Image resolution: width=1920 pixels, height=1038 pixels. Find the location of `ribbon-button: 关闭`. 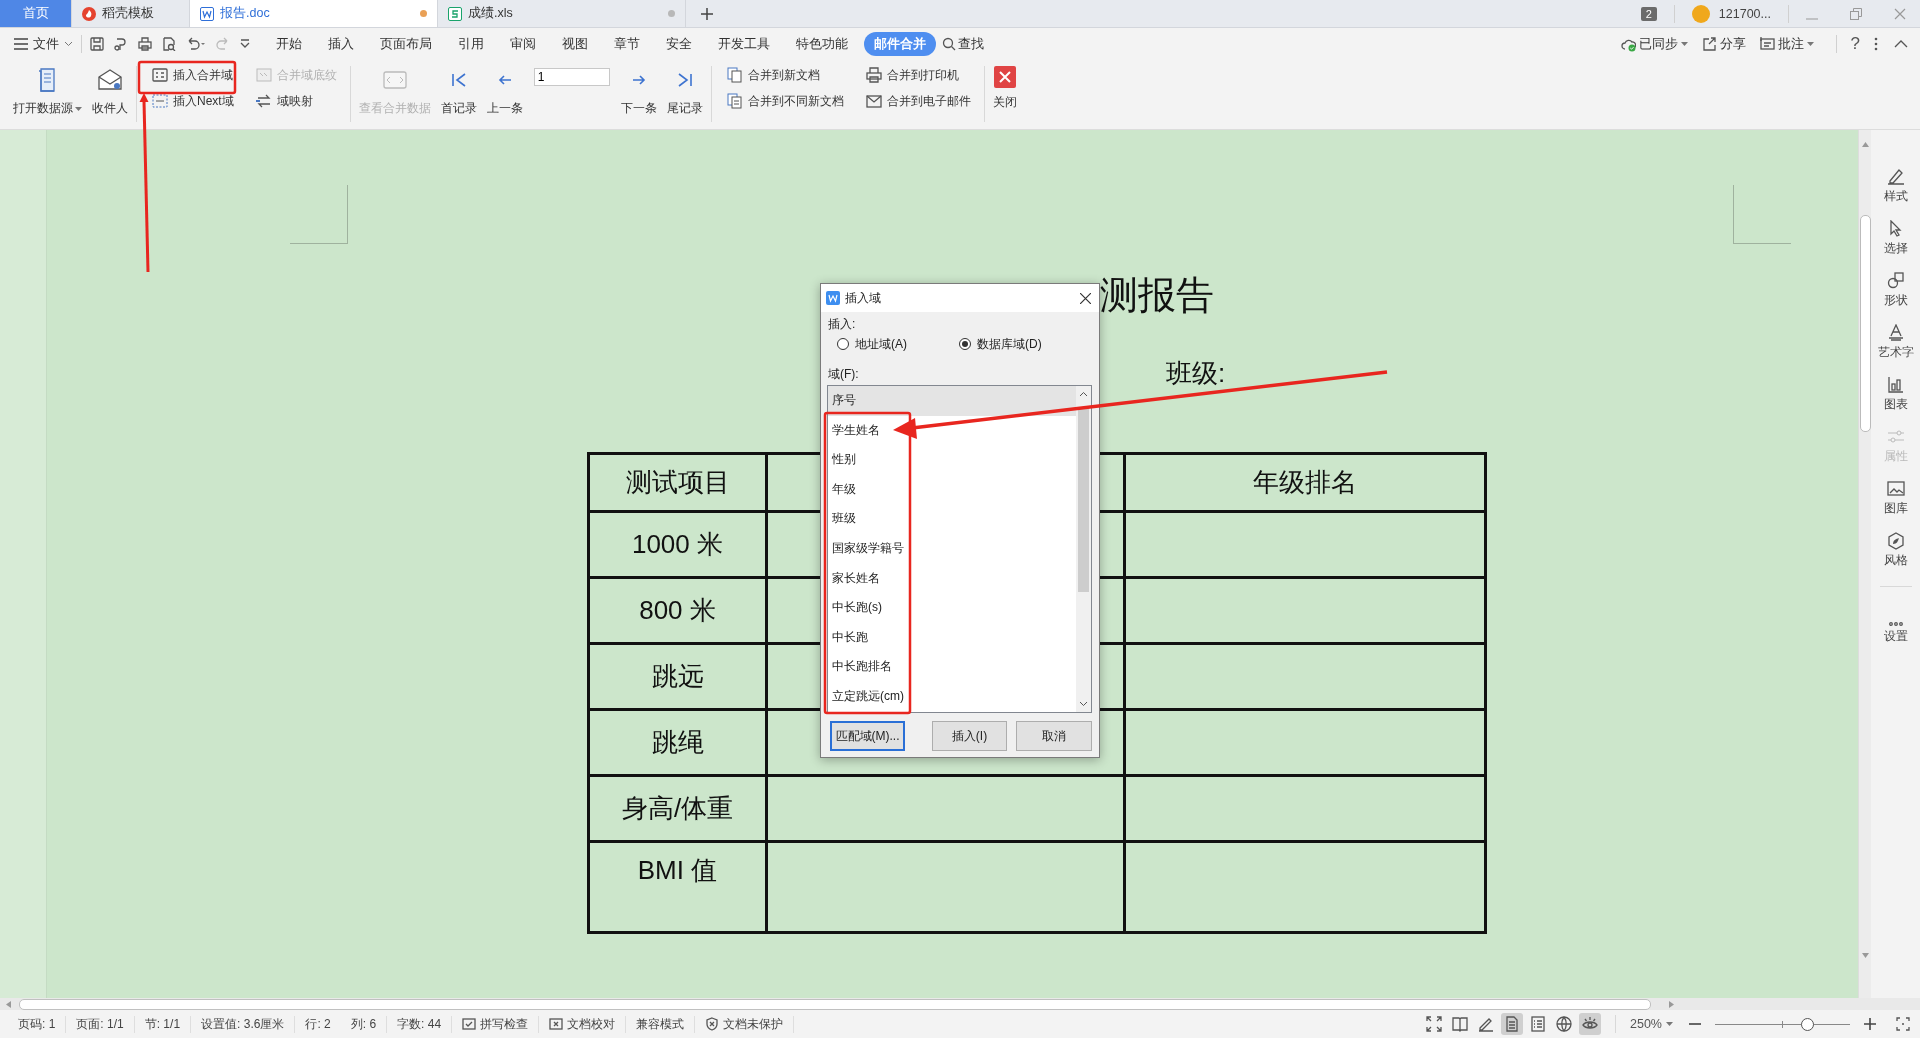

ribbon-button: 关闭 is located at coordinates (1004, 94).